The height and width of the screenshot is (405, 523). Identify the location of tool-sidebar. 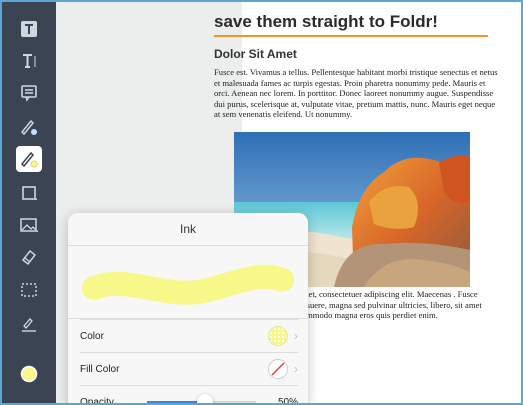
(29, 202).